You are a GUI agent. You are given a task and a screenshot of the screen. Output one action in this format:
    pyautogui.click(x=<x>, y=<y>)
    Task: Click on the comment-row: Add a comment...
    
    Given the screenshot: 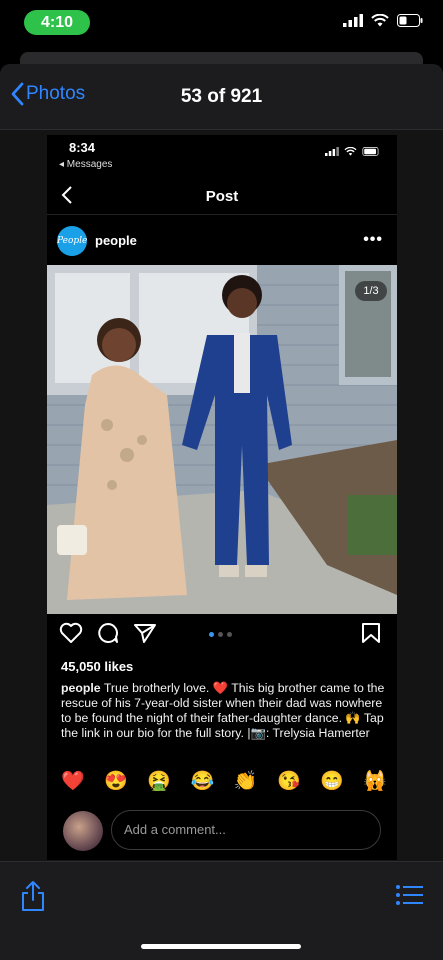 What is the action you would take?
    pyautogui.click(x=222, y=831)
    